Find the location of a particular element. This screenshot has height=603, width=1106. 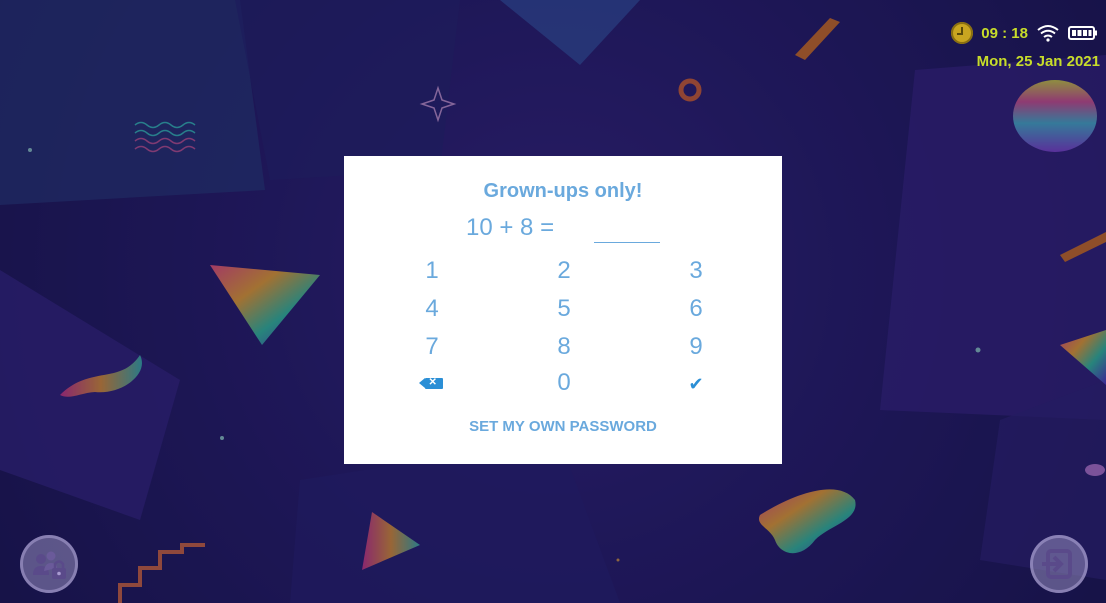

exit-button is located at coordinates (1059, 564).